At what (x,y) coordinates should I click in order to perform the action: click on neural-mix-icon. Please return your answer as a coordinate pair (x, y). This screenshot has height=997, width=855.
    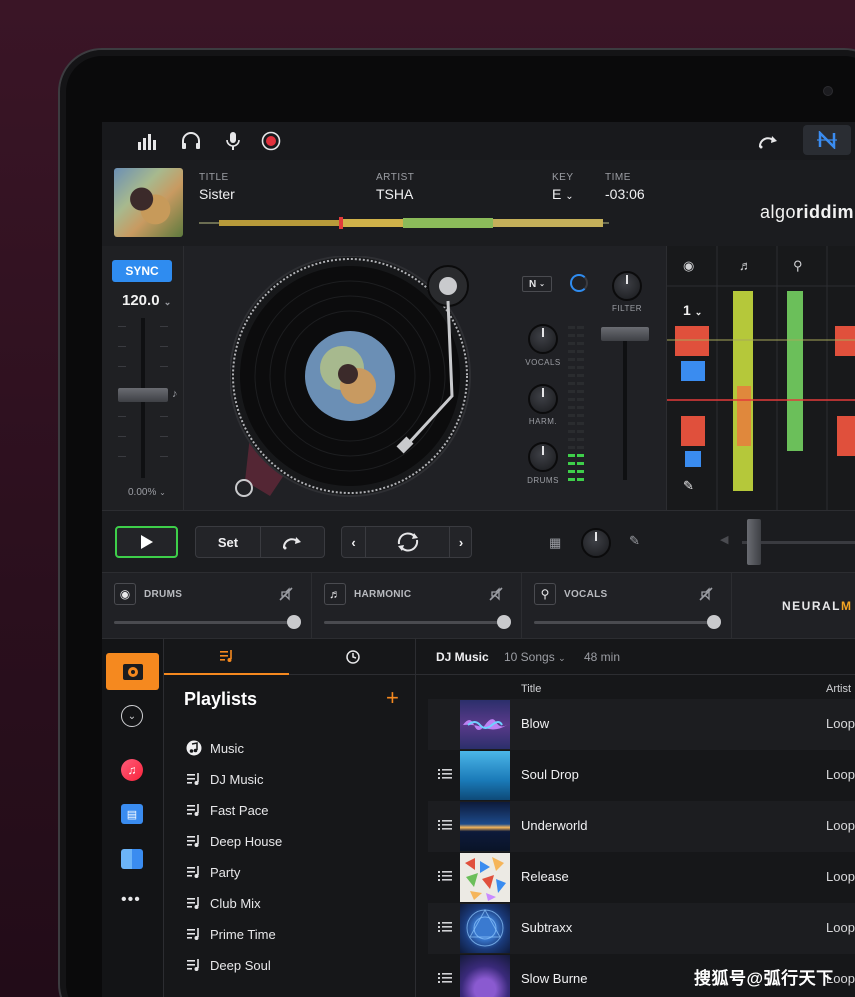
    Looking at the image, I should click on (827, 140).